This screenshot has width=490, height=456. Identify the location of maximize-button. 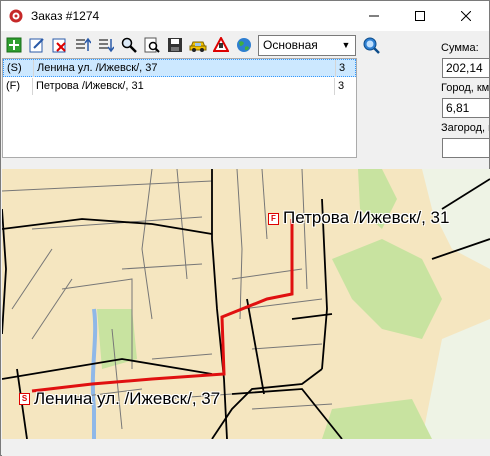
(420, 16).